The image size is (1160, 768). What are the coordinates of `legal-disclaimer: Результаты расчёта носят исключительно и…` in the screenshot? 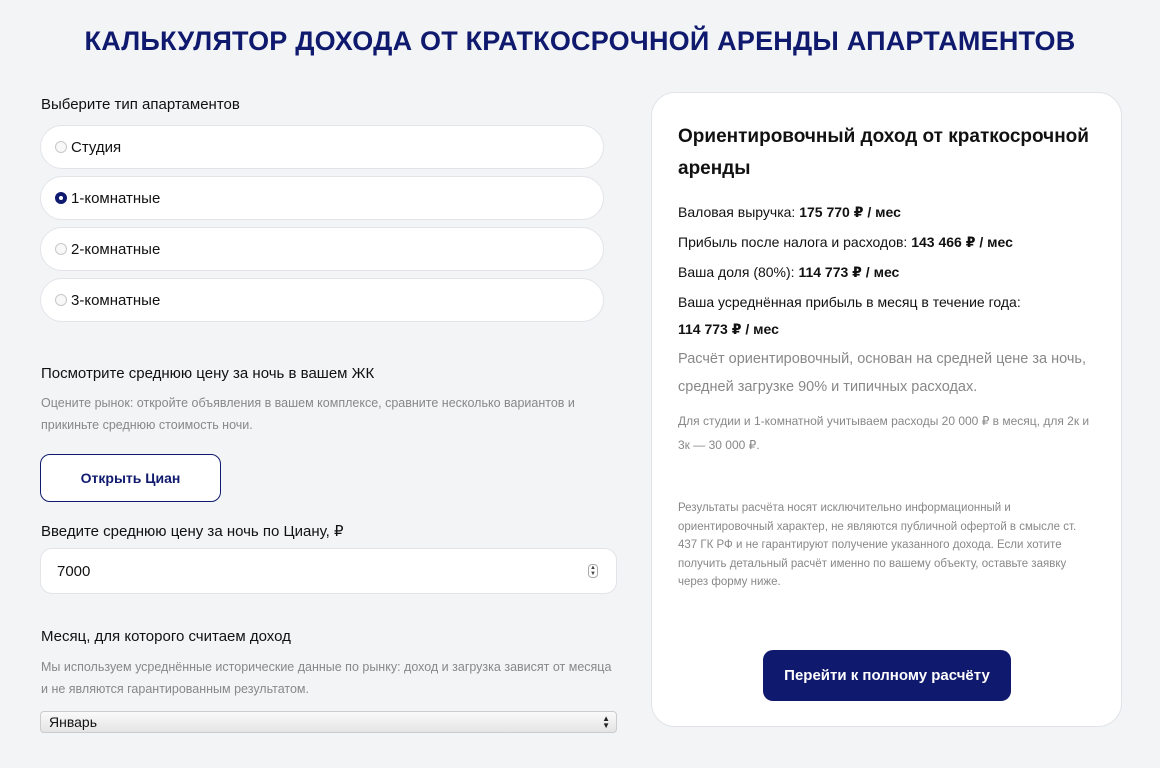 It's located at (877, 545).